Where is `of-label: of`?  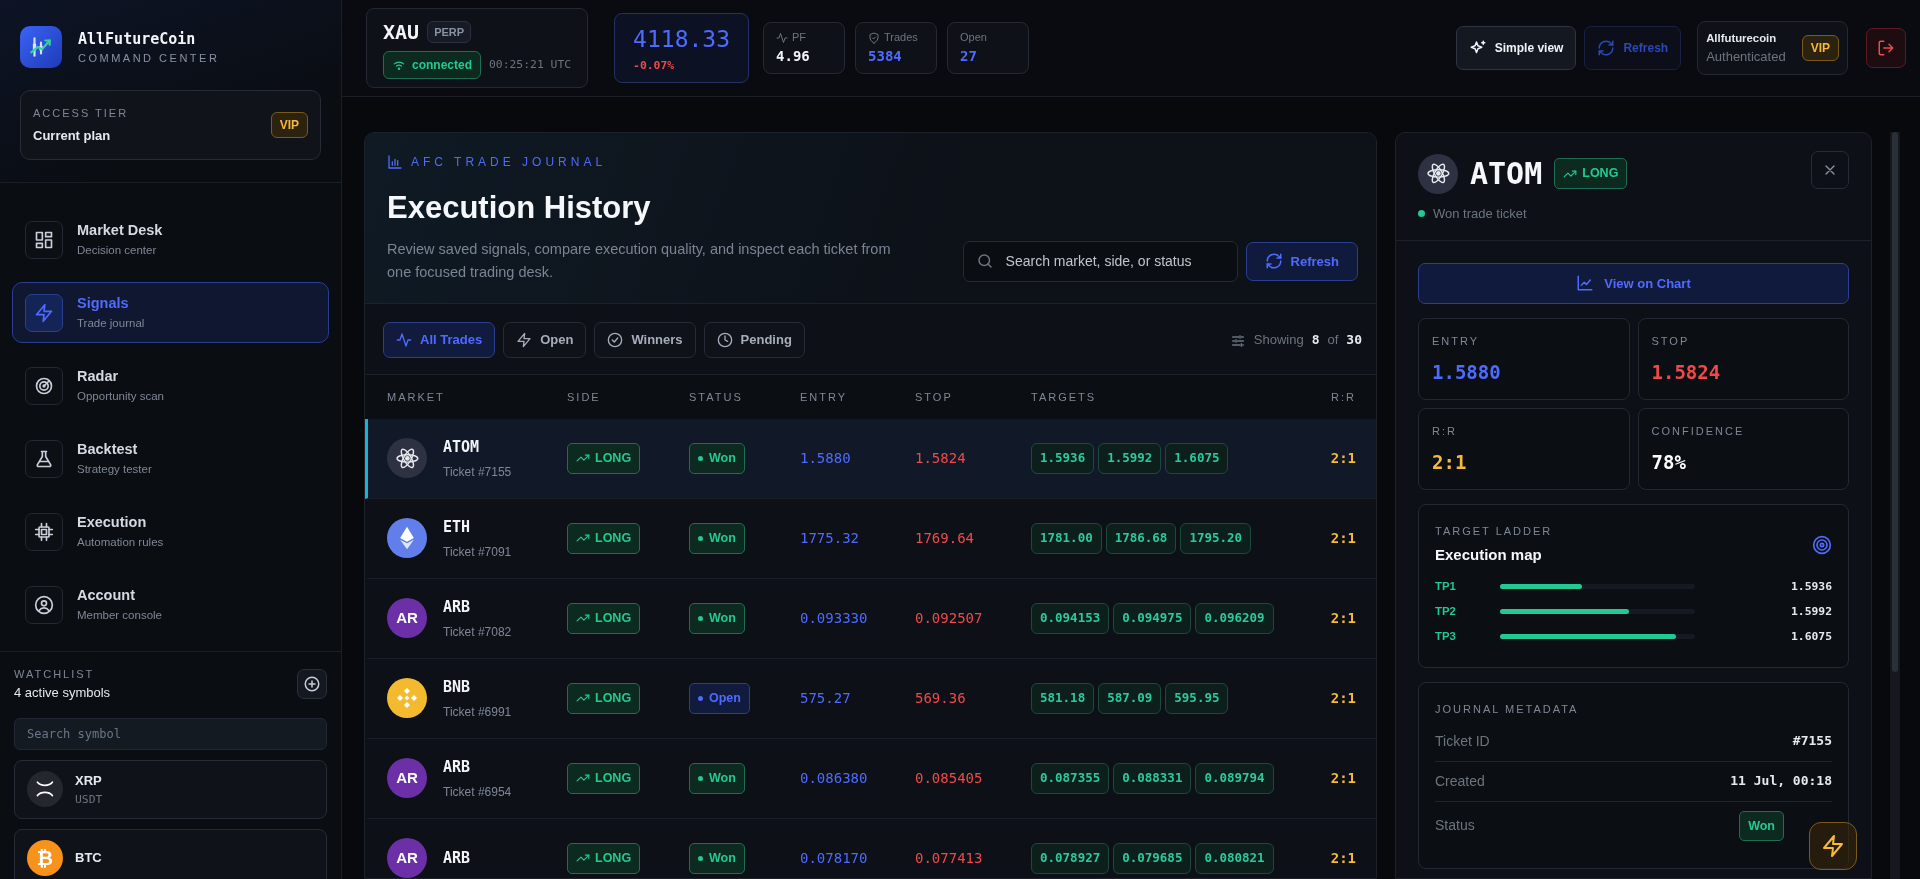 of-label: of is located at coordinates (1333, 340).